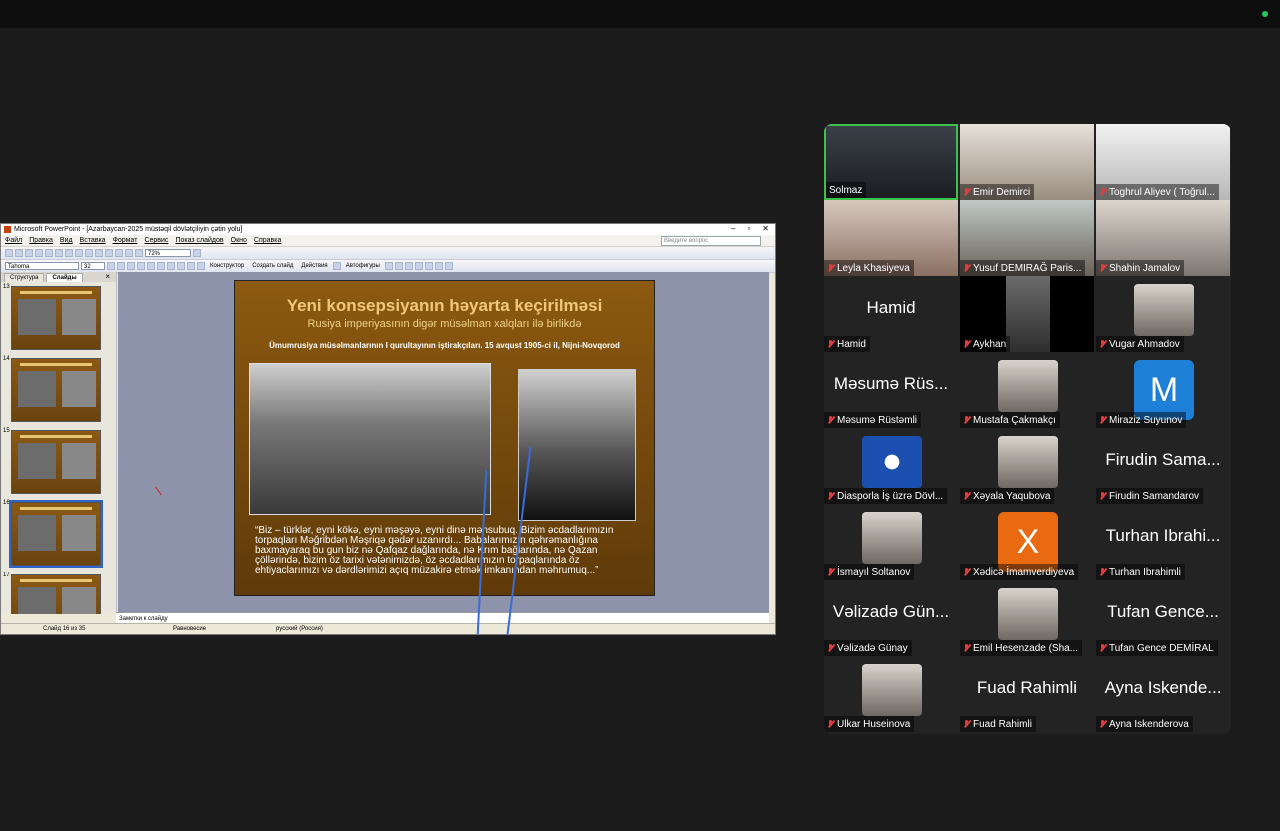  What do you see at coordinates (69, 253) in the screenshot?
I see `cut-icon` at bounding box center [69, 253].